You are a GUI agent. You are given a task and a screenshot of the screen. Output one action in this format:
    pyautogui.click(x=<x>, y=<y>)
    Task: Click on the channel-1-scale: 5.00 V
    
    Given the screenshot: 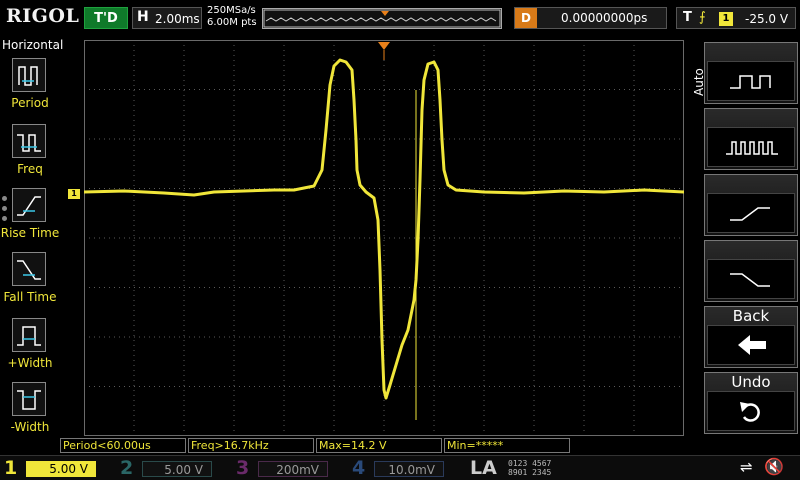 What is the action you would take?
    pyautogui.click(x=61, y=469)
    